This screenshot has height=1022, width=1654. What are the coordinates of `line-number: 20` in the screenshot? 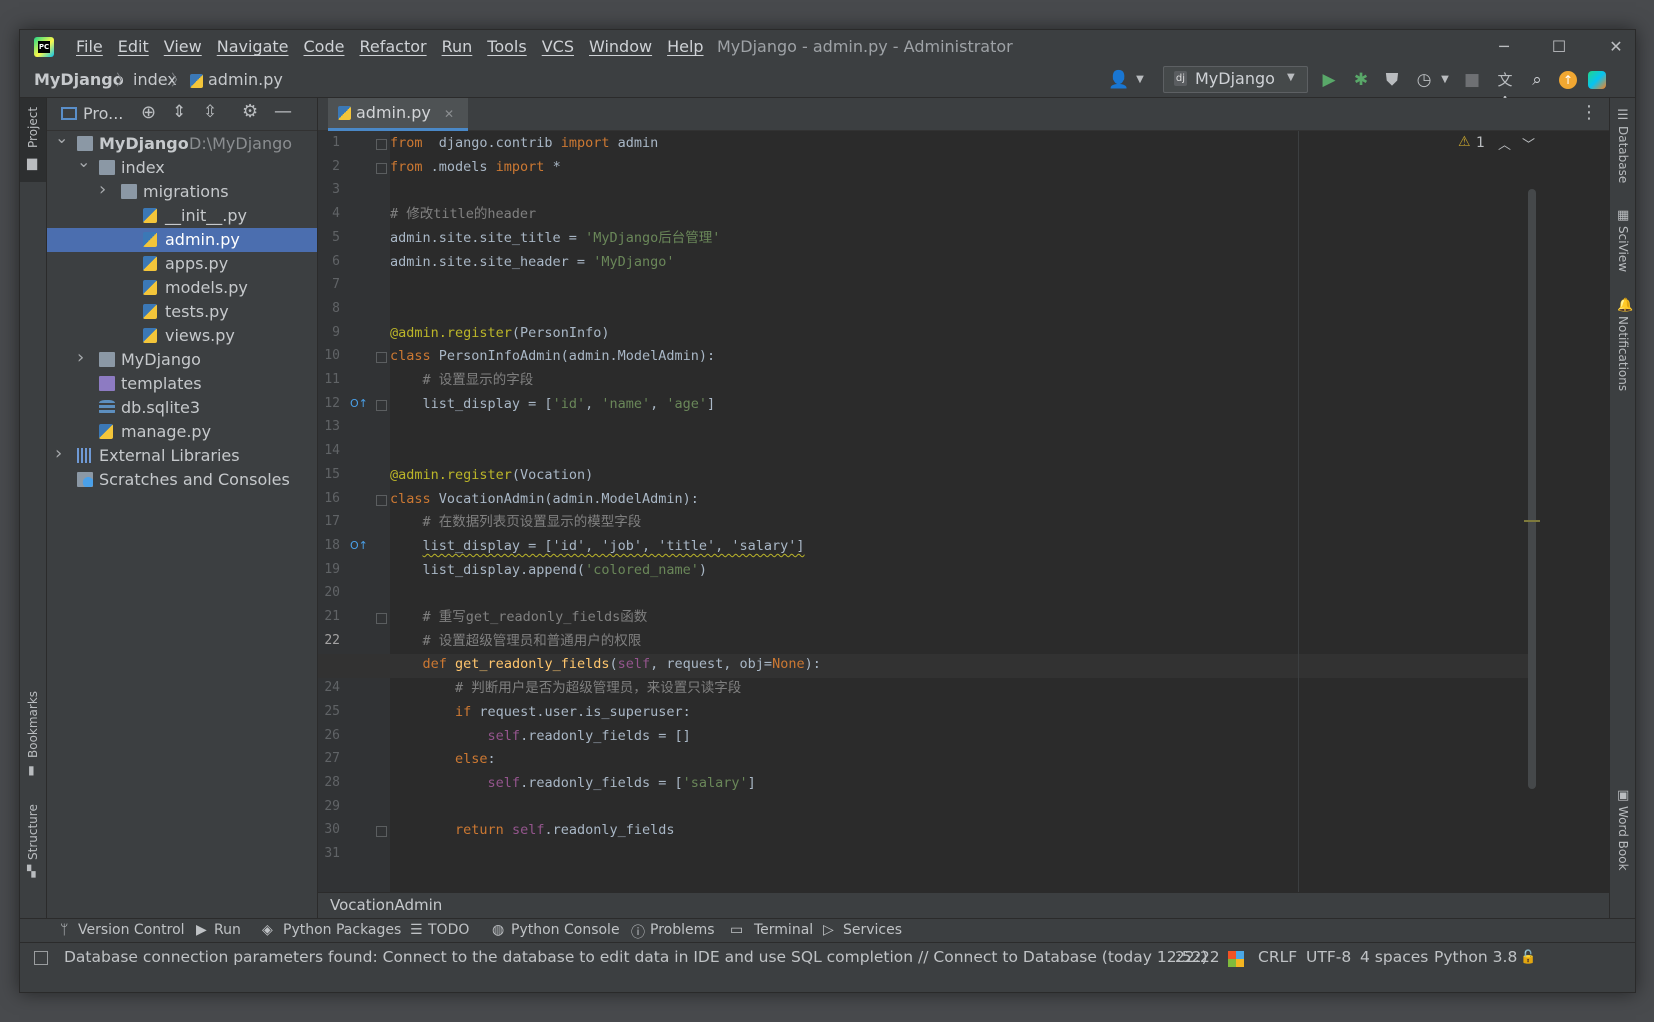 It's located at (329, 592).